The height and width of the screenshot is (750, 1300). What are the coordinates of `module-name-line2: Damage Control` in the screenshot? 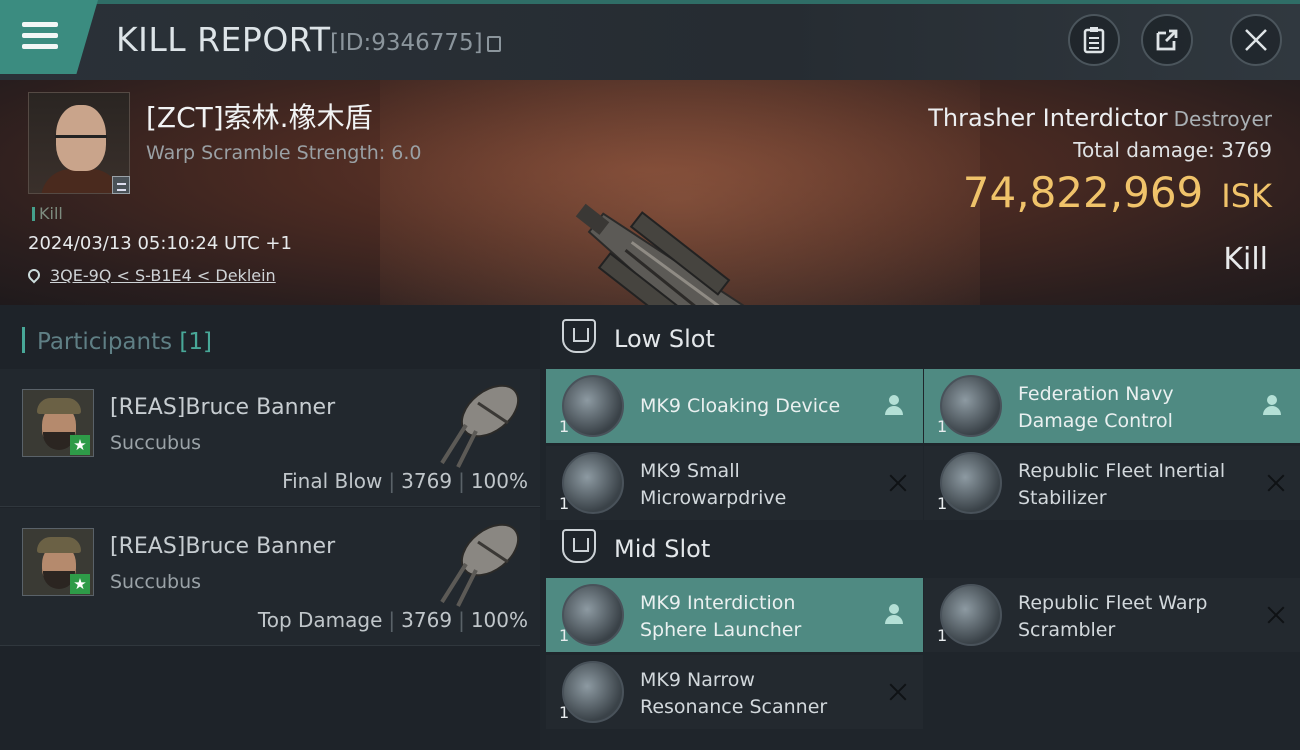 It's located at (1095, 421).